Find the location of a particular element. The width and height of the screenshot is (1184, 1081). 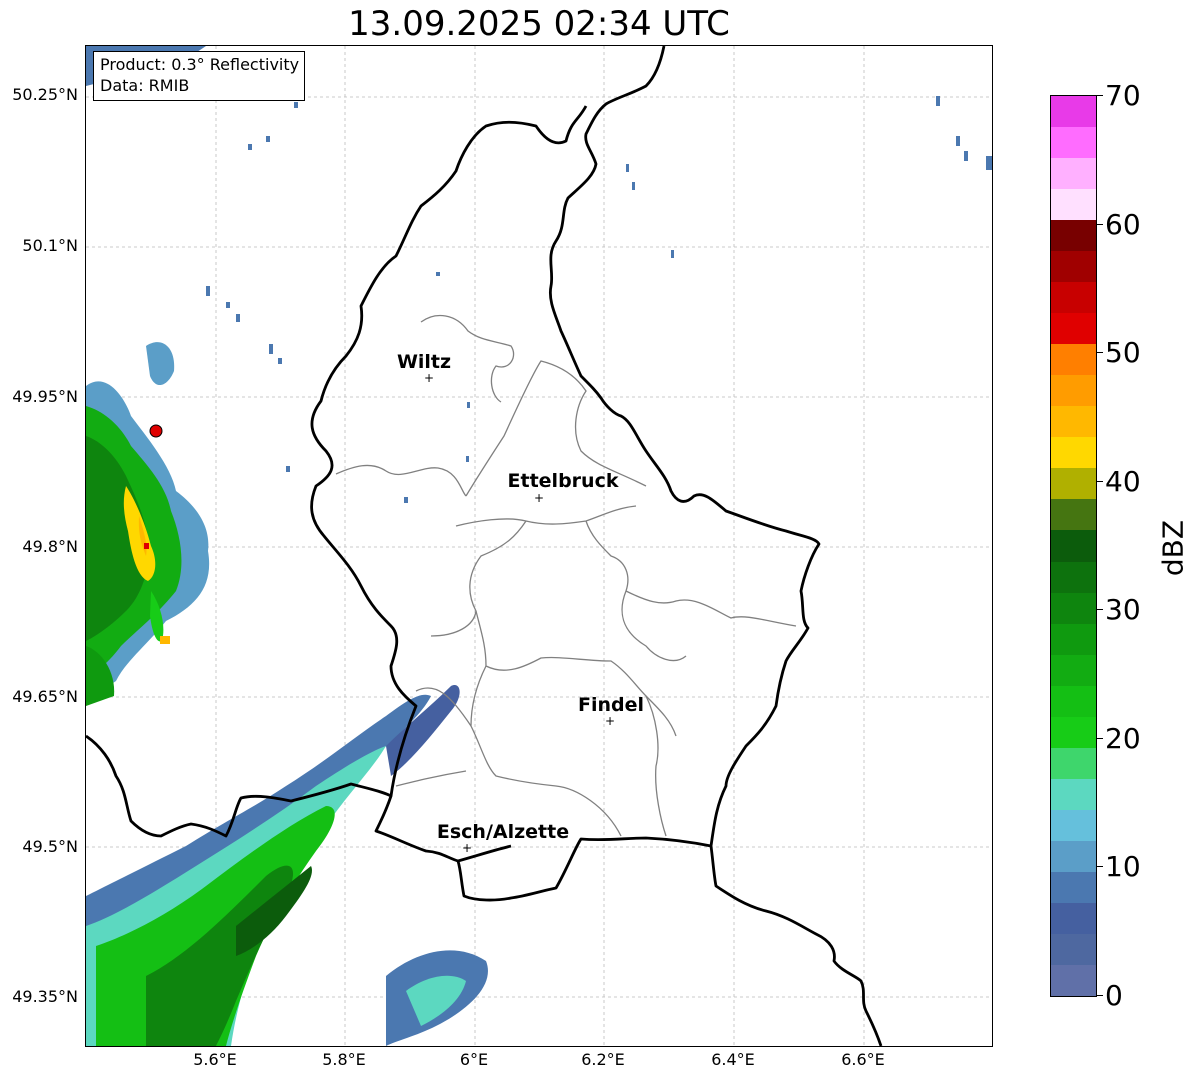

product-label: Product: 0.3° Reflectivity is located at coordinates (200, 64).